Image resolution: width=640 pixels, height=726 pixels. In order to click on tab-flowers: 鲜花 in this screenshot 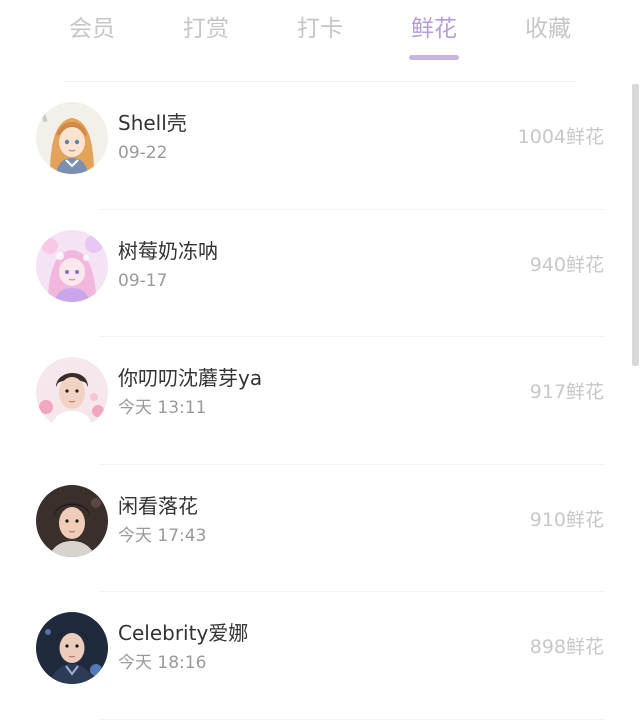, I will do `click(434, 36)`.